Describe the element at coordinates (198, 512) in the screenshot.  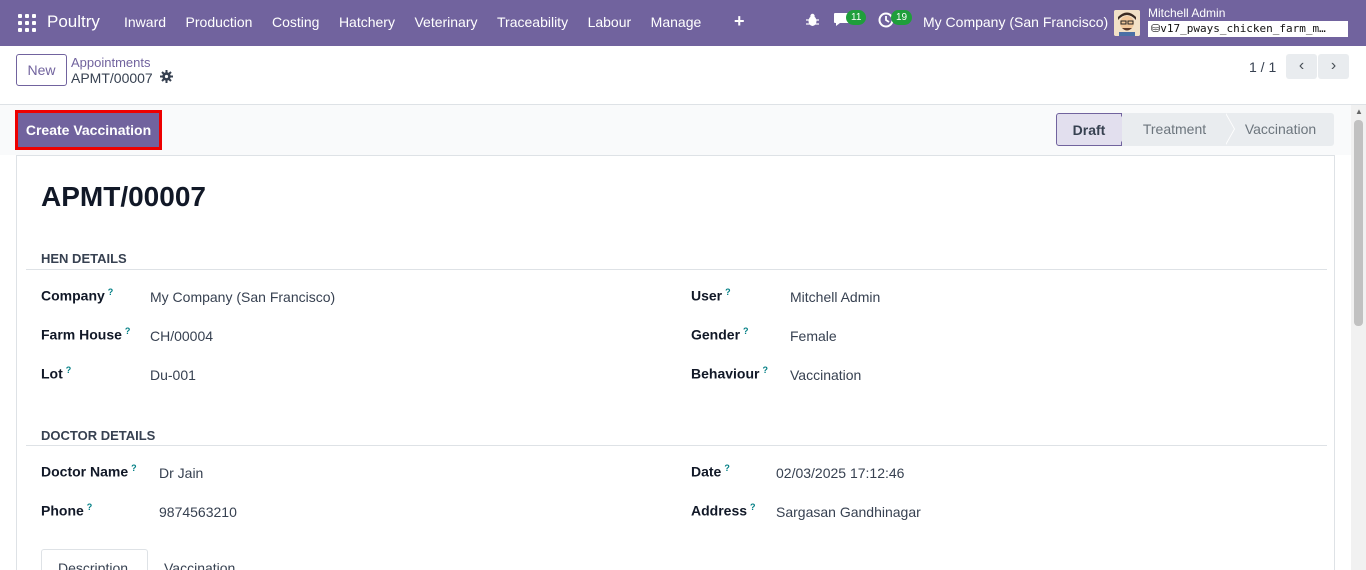
I see `phone-value: 9874563210` at that location.